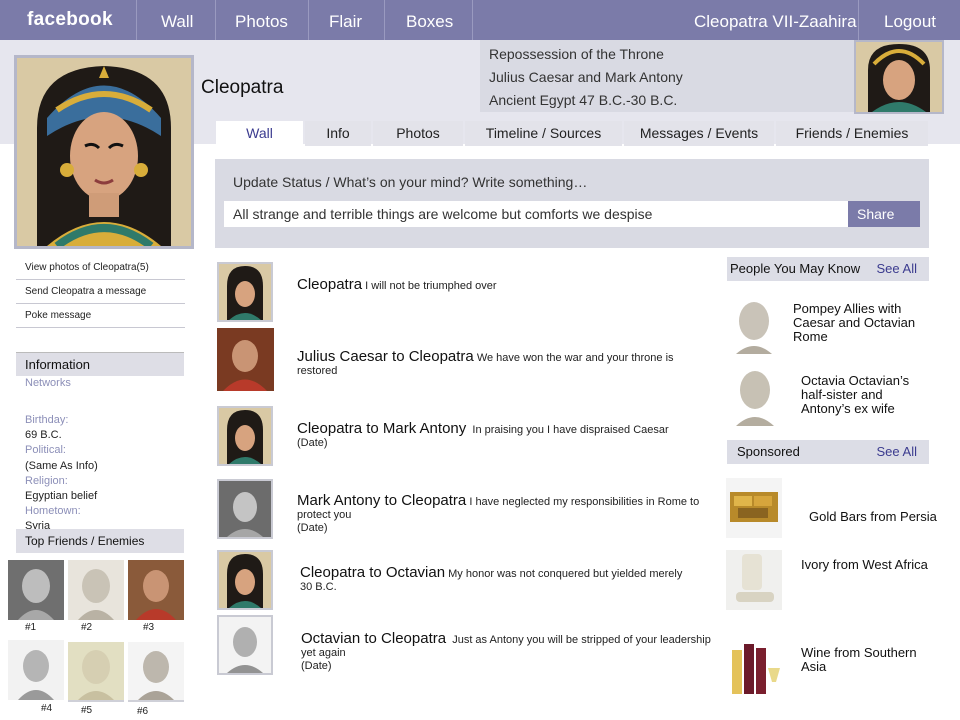 The height and width of the screenshot is (720, 960). I want to click on post-author: Octavian to Cleopatra, so click(373, 638).